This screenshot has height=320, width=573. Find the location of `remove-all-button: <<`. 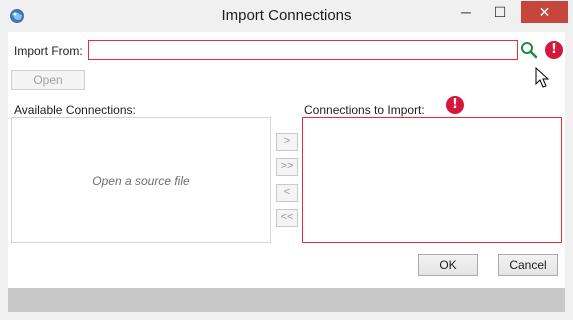

remove-all-button: << is located at coordinates (287, 218).